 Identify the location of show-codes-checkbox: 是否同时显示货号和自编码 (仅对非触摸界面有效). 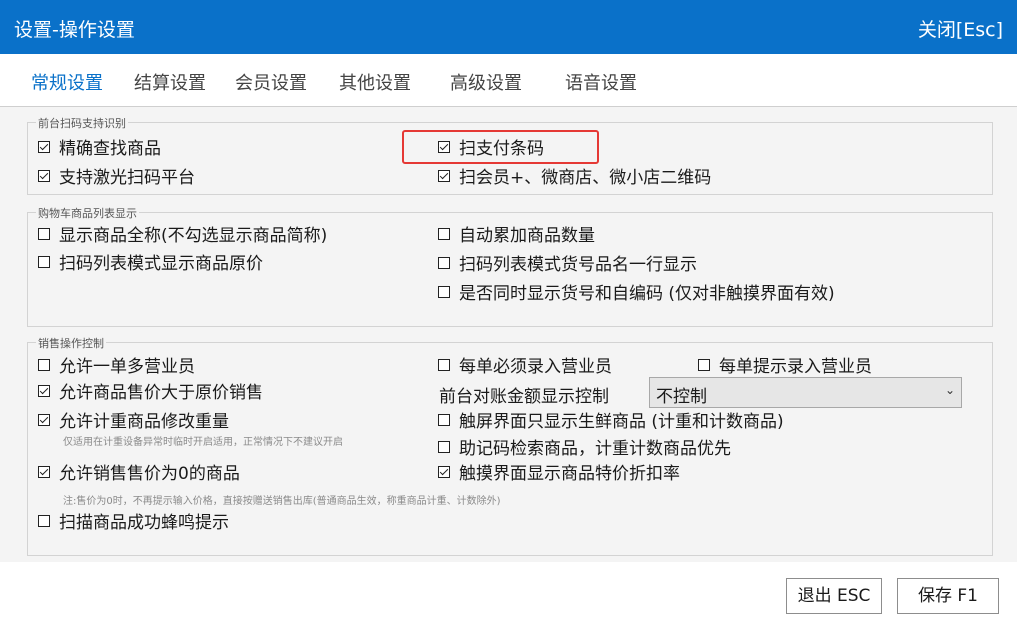
(636, 294).